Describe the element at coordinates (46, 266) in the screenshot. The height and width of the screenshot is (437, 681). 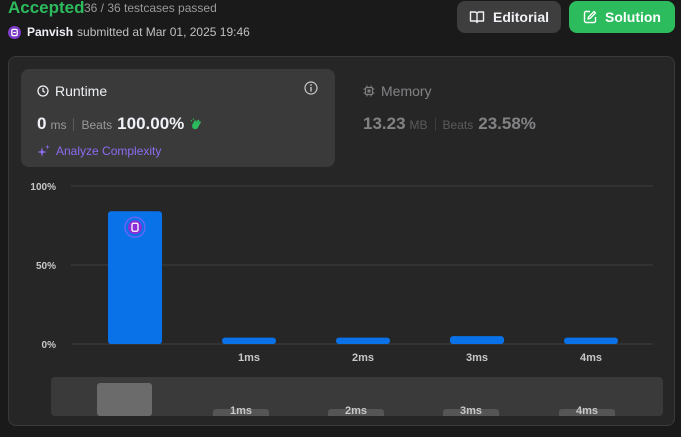
I see `y-tick-label: 50%` at that location.